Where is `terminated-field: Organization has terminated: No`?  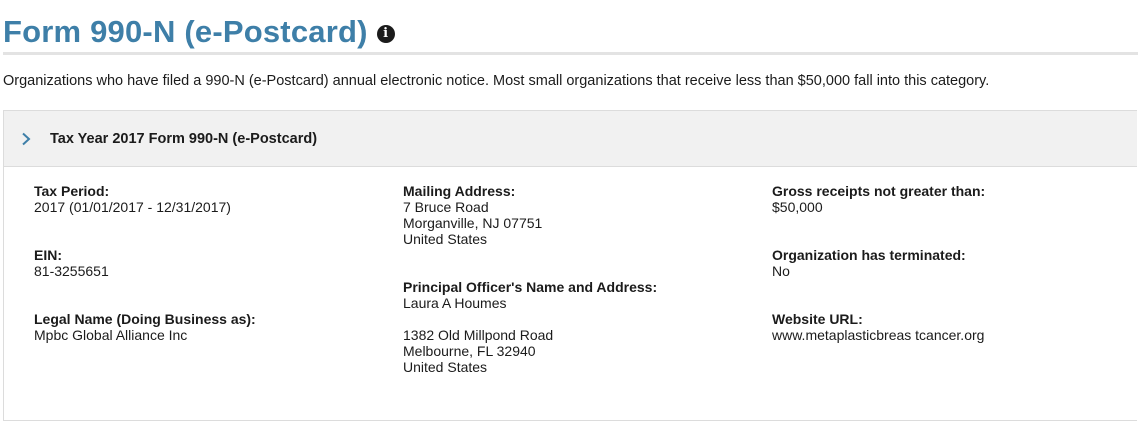 terminated-field: Organization has terminated: No is located at coordinates (878, 263).